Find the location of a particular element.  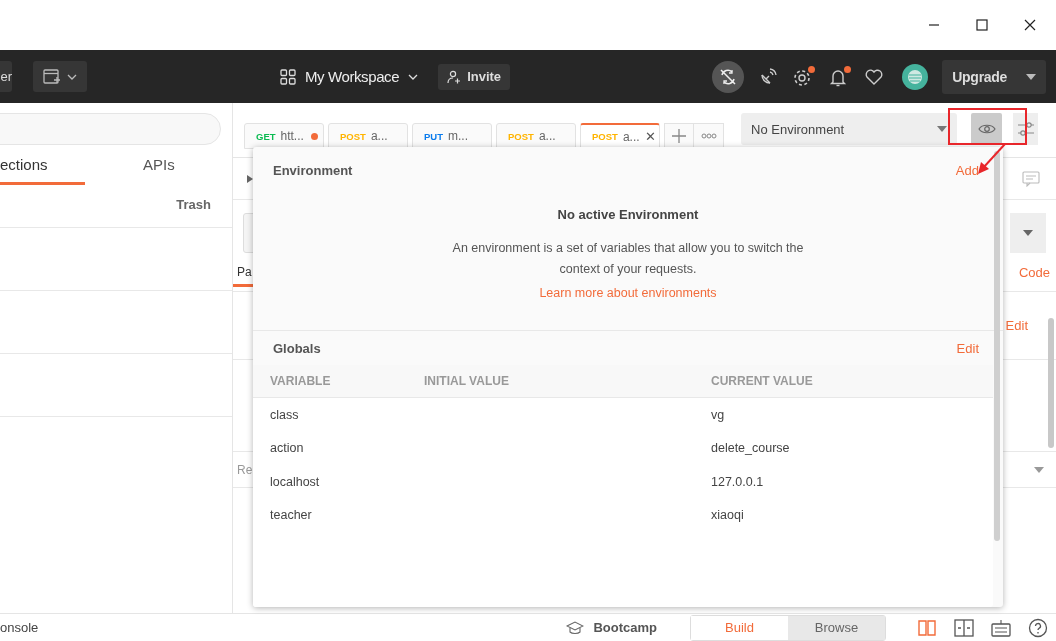

method-label: PUT is located at coordinates (433, 136).